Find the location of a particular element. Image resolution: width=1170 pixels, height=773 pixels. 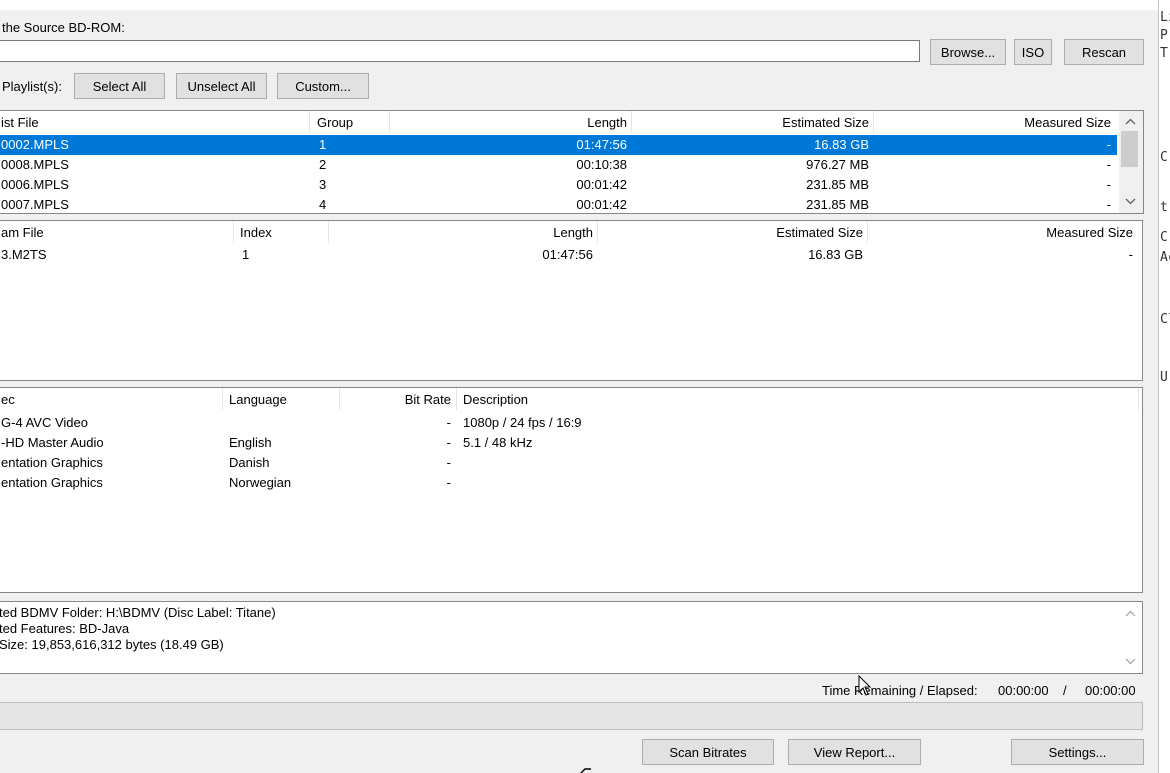

playlist-length: 00:10:38 is located at coordinates (601, 164).